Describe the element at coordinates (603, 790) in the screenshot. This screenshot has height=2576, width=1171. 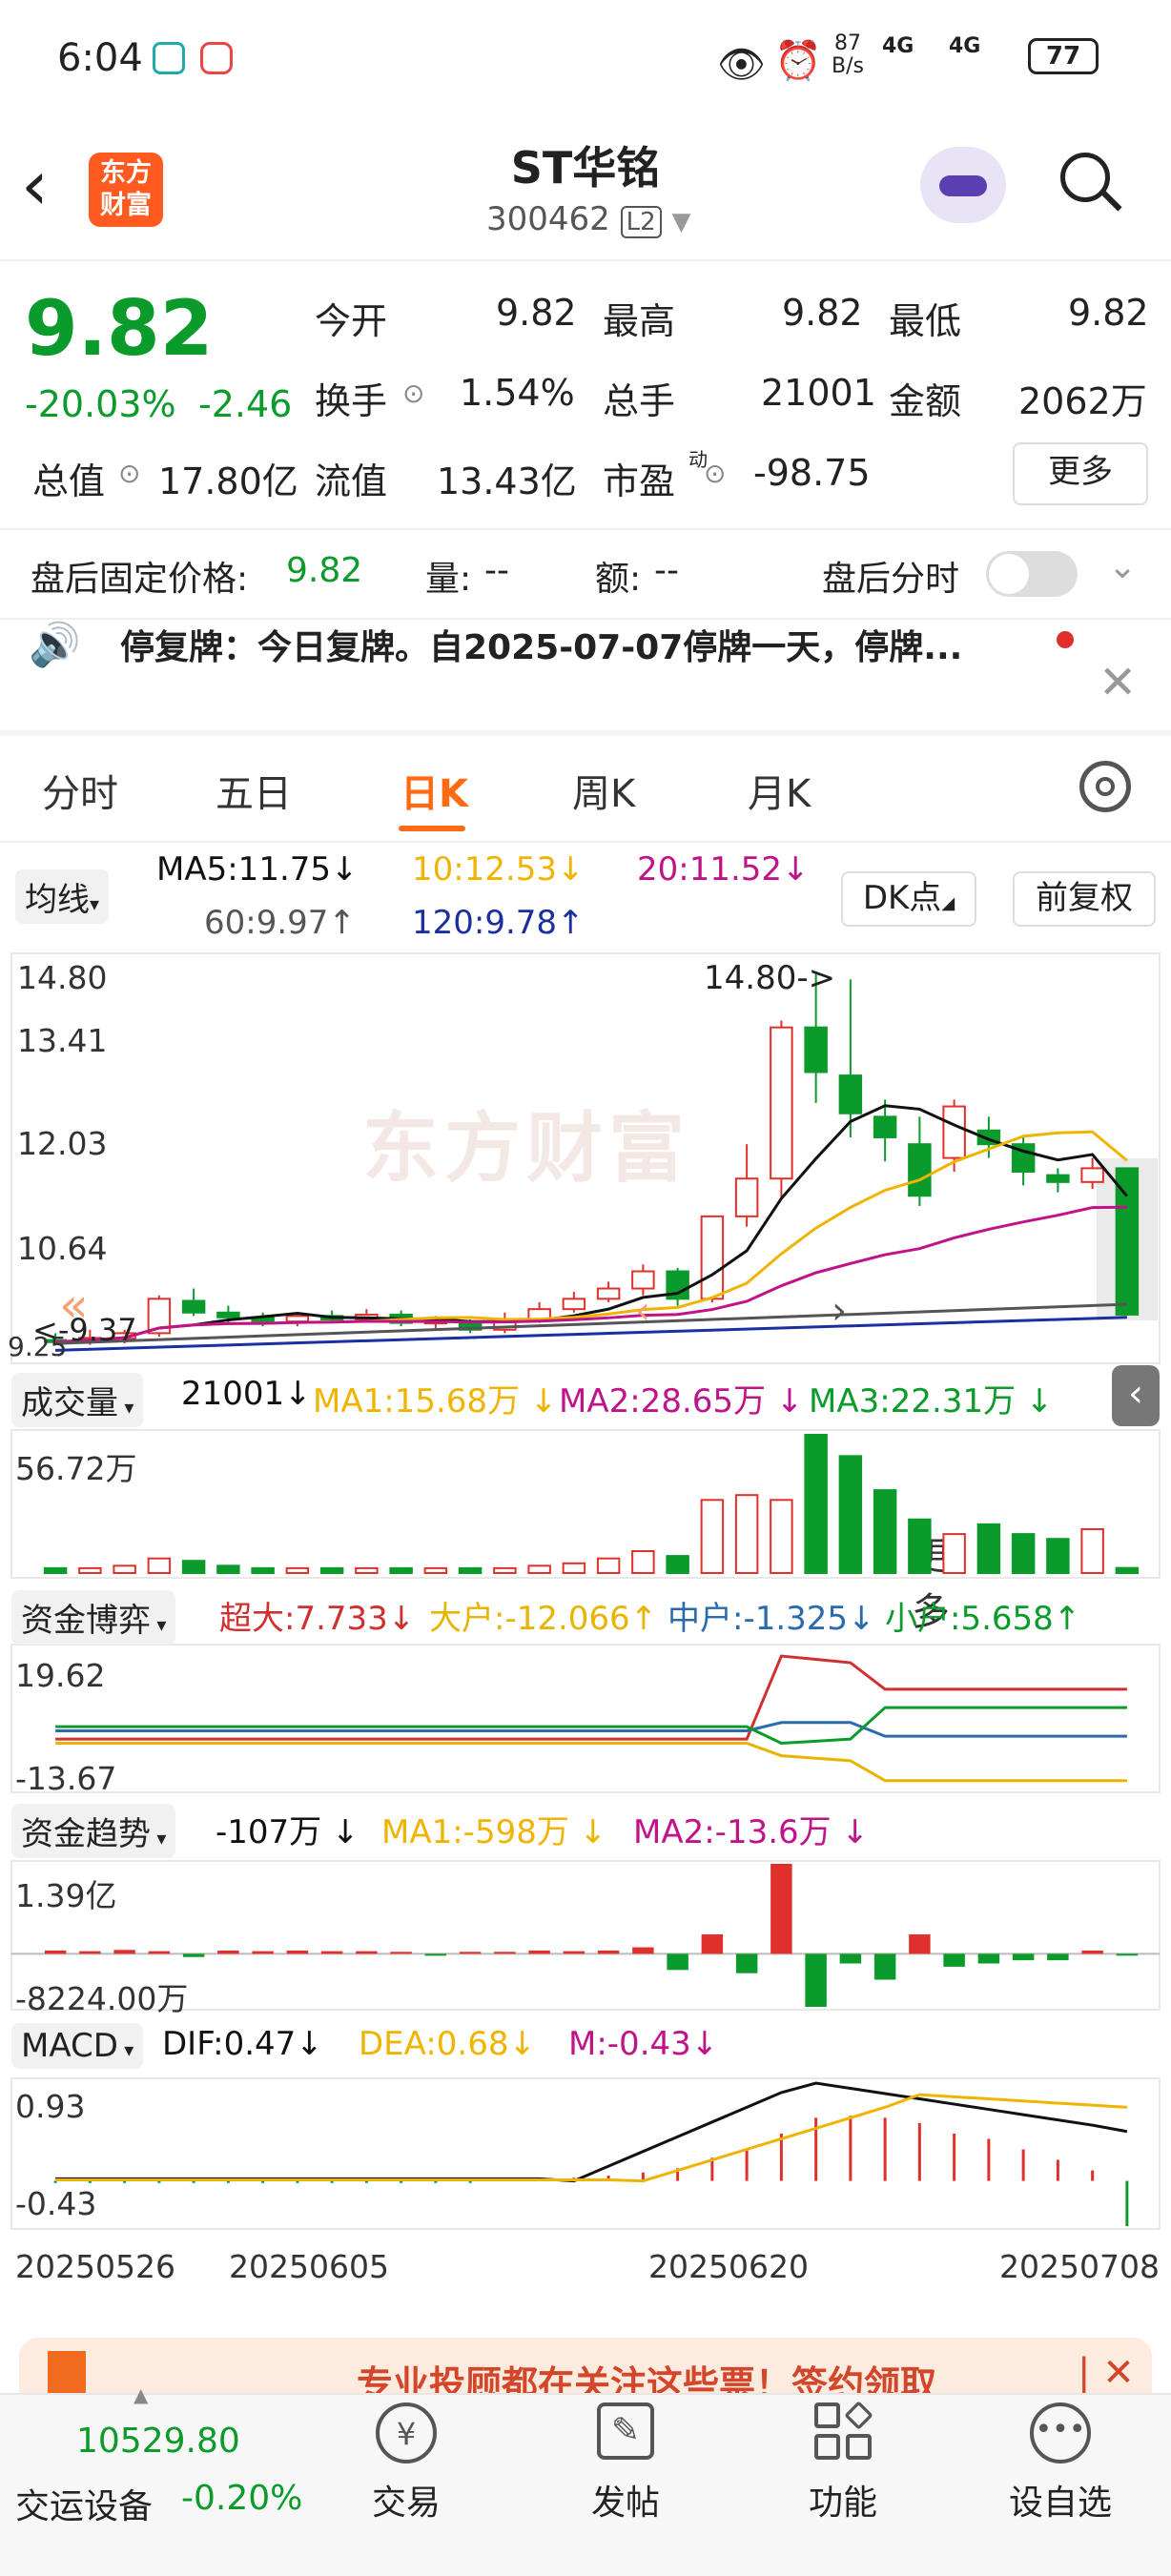
I see `tab-zhouk: 周K` at that location.